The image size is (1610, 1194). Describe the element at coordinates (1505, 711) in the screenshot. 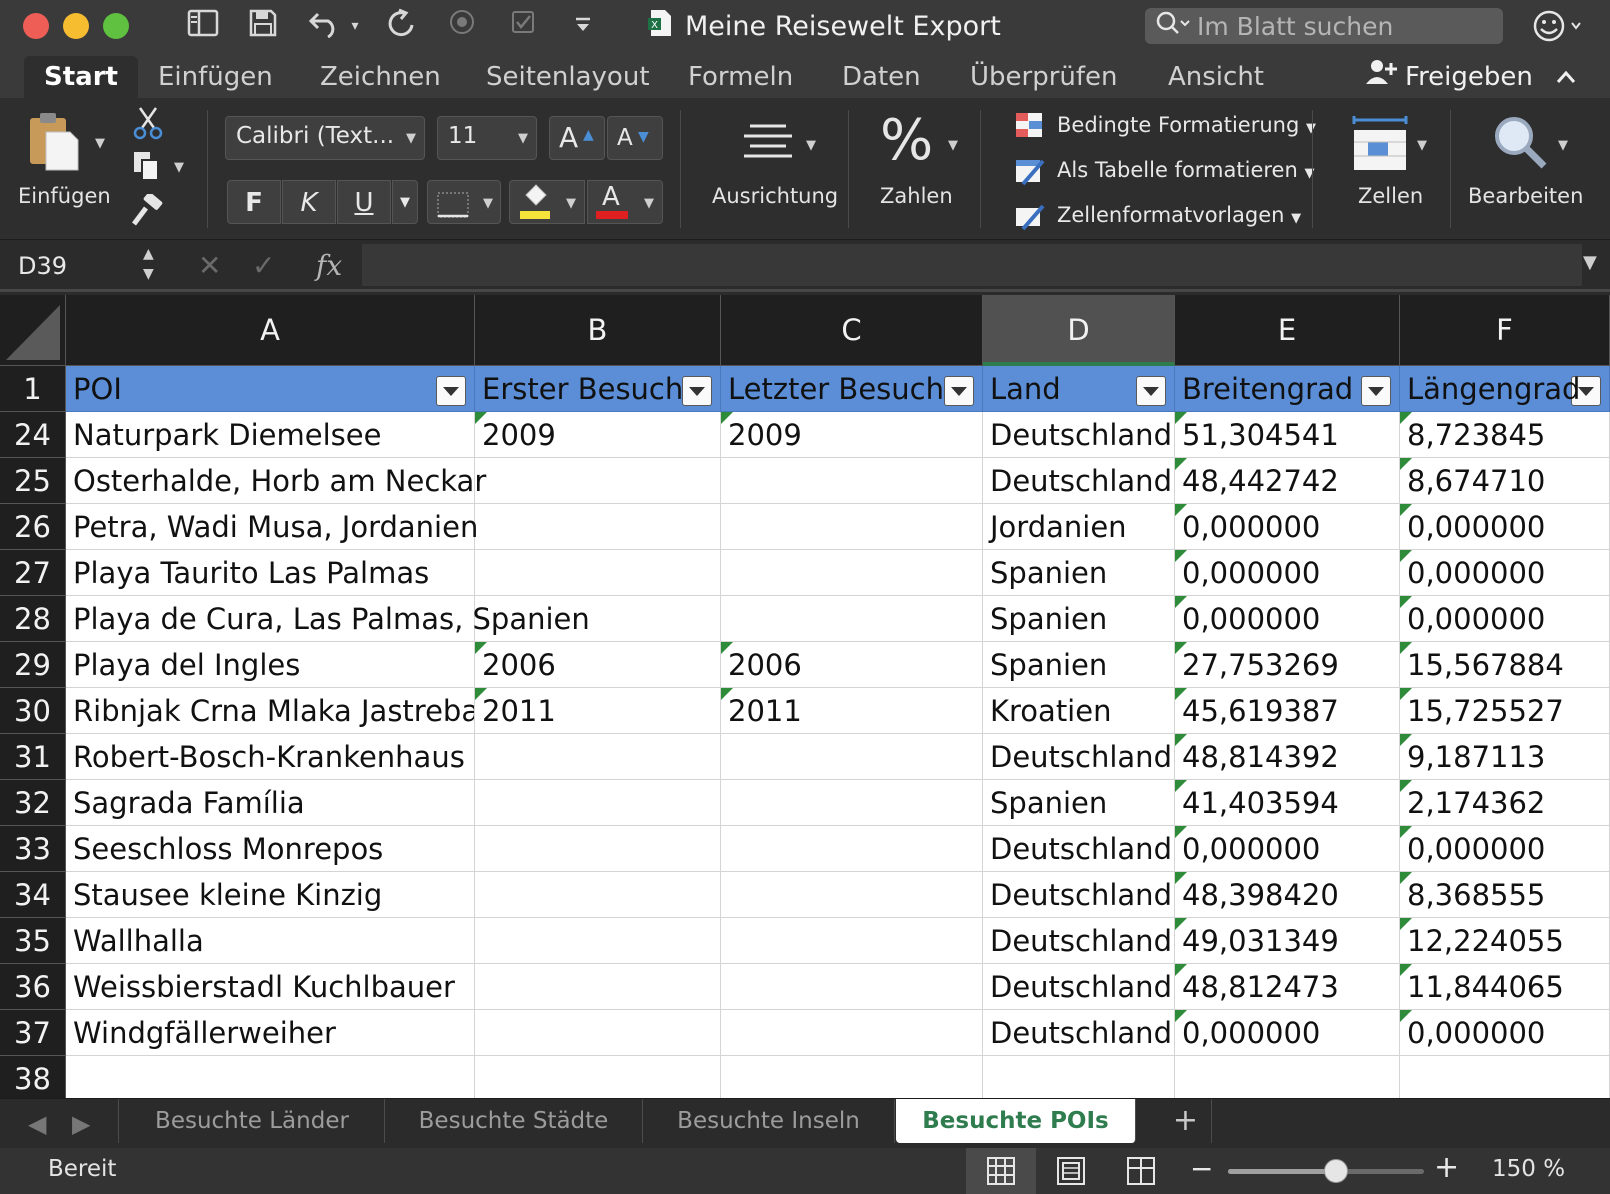

I see `table-cell: 15,725527` at that location.